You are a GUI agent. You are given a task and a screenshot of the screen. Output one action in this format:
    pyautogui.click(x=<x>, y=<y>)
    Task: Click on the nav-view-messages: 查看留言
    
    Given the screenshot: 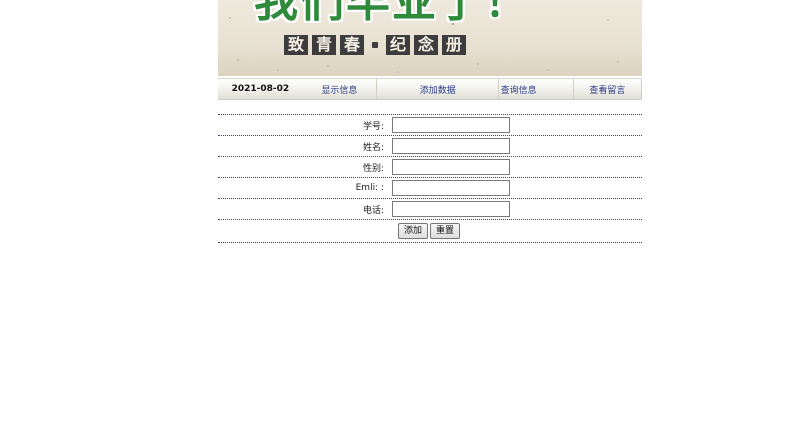 What is the action you would take?
    pyautogui.click(x=607, y=89)
    